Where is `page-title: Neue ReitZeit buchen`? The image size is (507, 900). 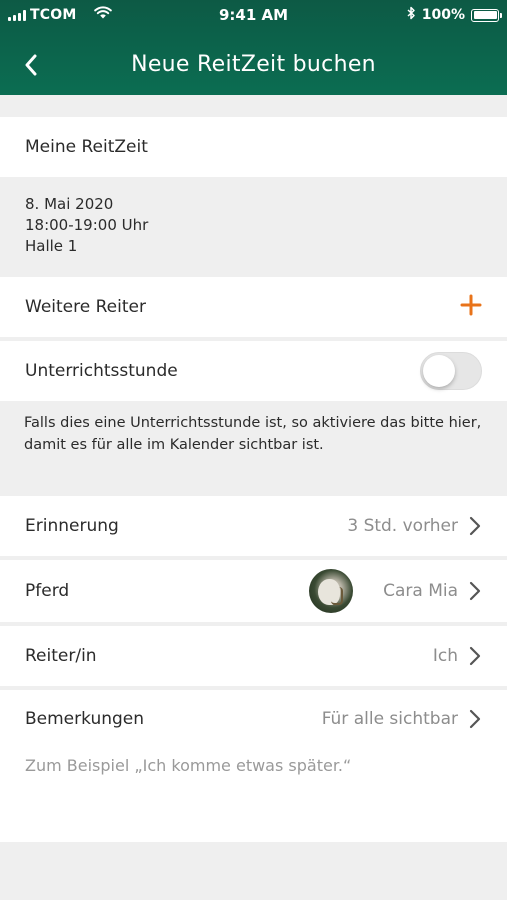
page-title: Neue ReitZeit buchen is located at coordinates (253, 64).